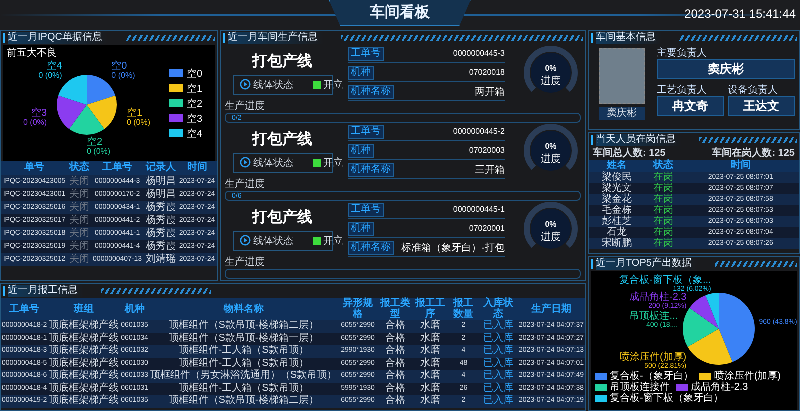 Image resolution: width=800 pixels, height=411 pixels. What do you see at coordinates (753, 153) in the screenshot?
I see `count-label: 车间在岗人数: 125` at bounding box center [753, 153].